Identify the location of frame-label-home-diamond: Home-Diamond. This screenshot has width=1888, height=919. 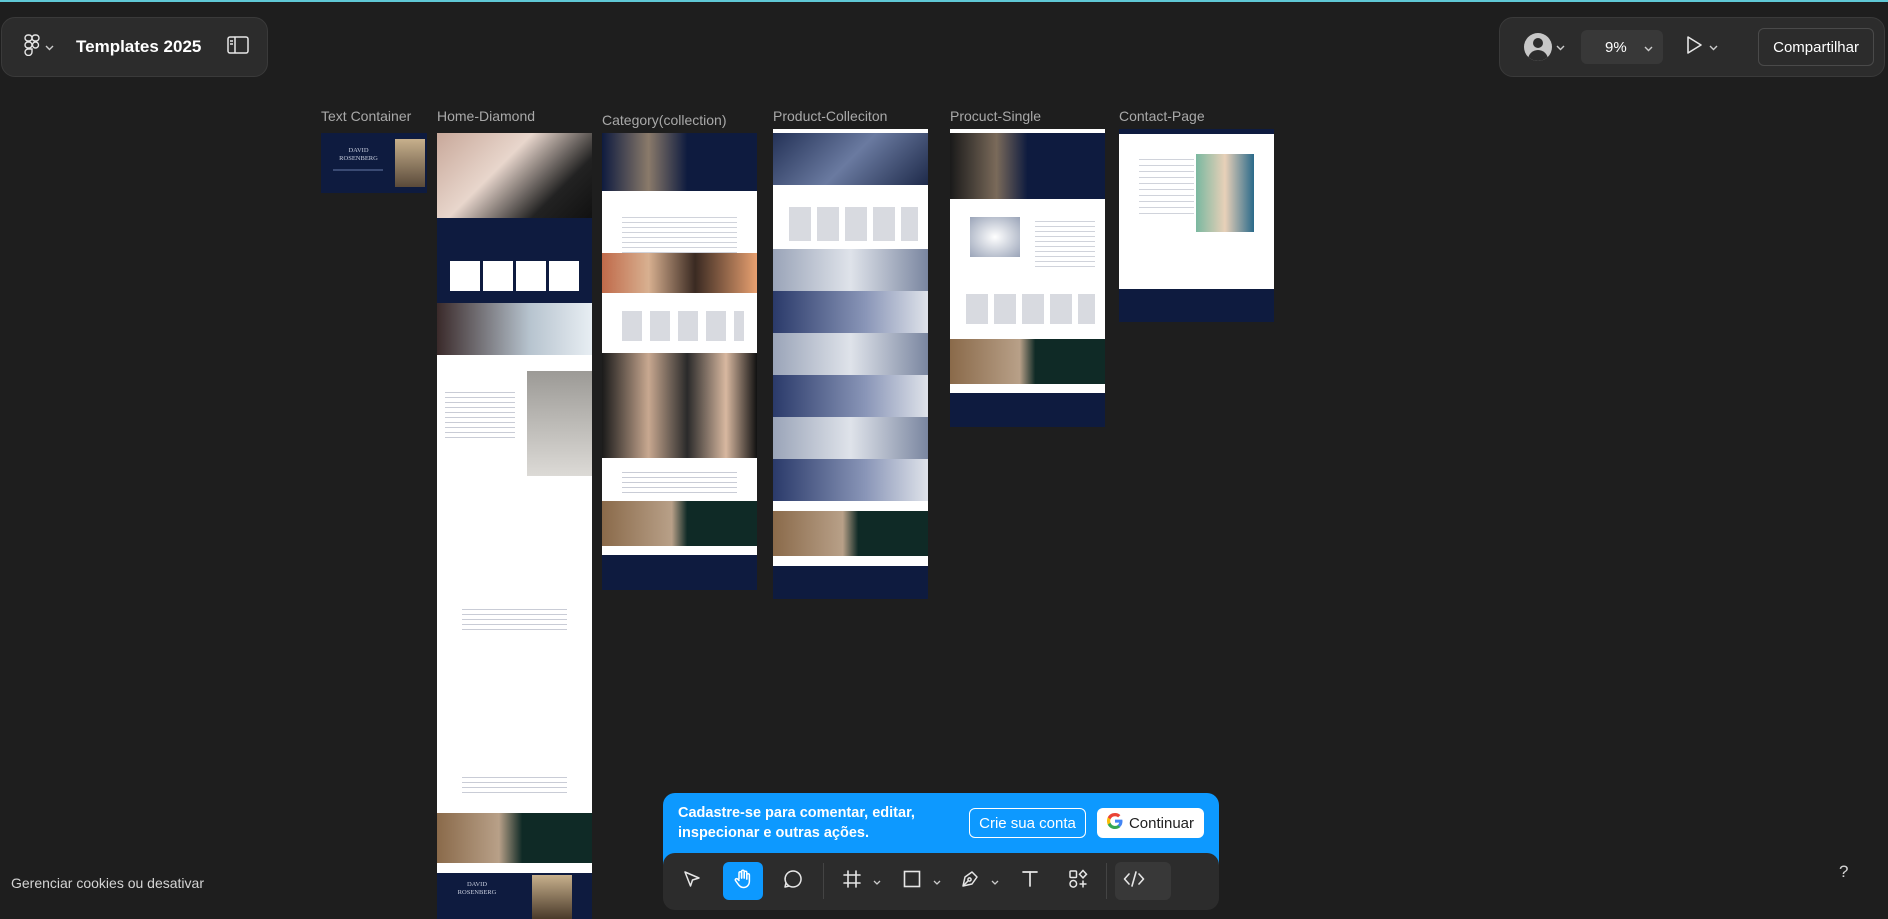
(486, 116).